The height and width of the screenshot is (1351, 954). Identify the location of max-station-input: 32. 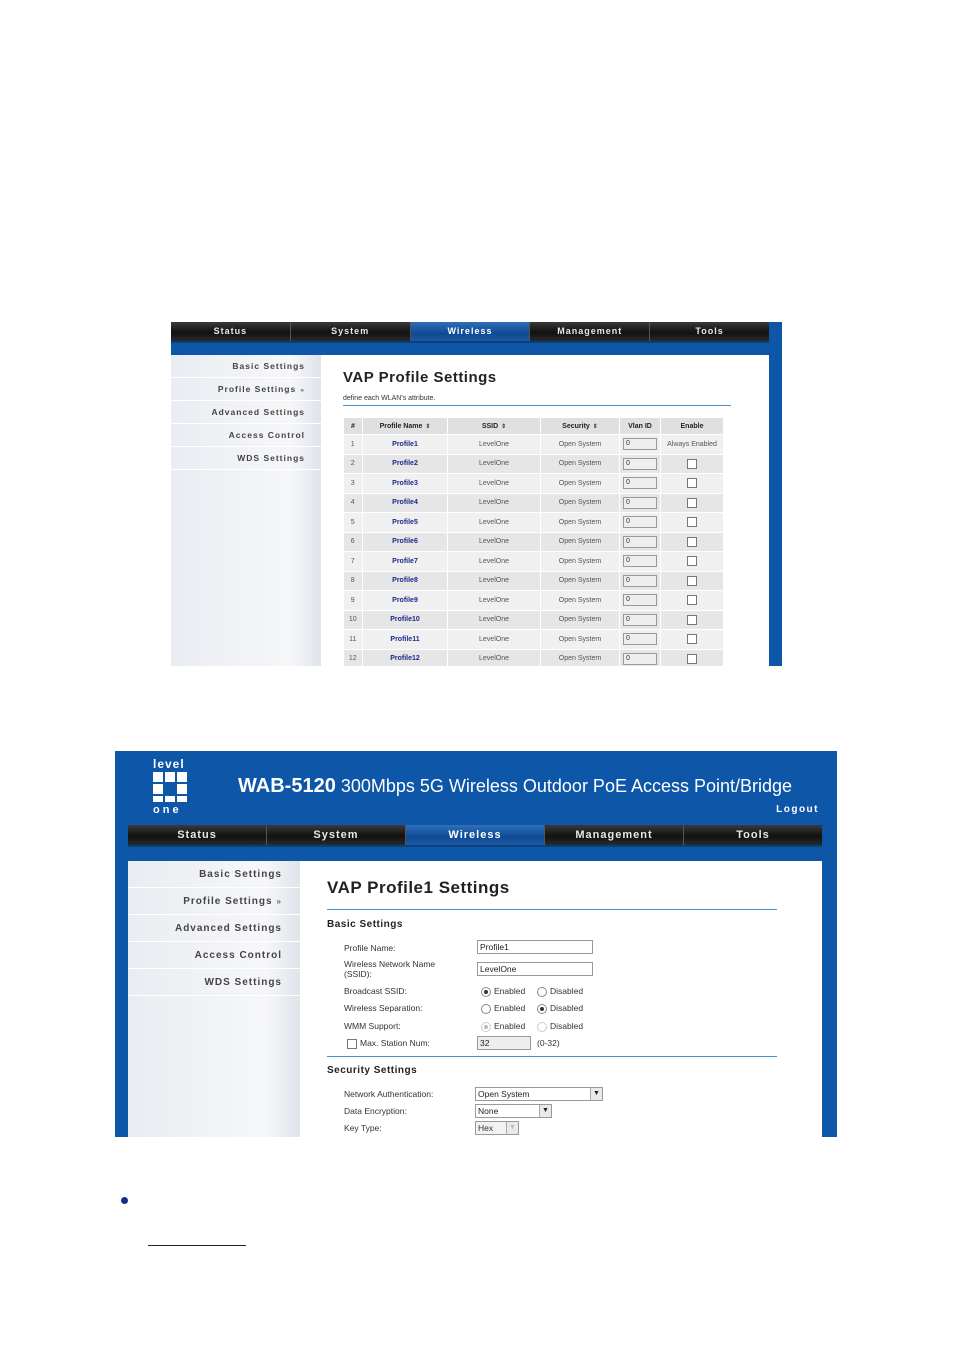
(504, 1043).